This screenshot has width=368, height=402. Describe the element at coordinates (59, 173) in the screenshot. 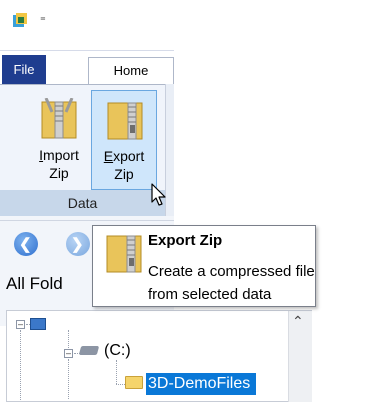

I see `import-zip-label-line2: Zip` at that location.